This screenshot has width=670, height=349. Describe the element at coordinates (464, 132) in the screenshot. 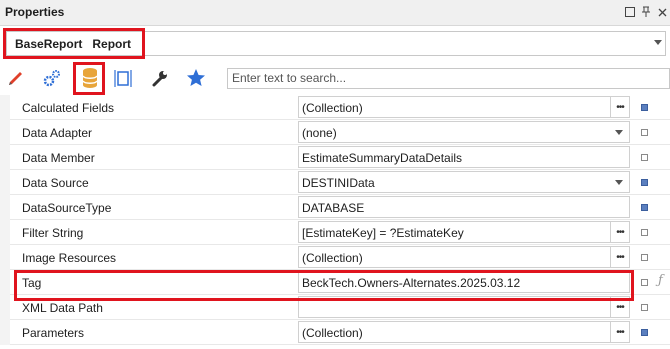

I see `property-value-field: (none)` at that location.